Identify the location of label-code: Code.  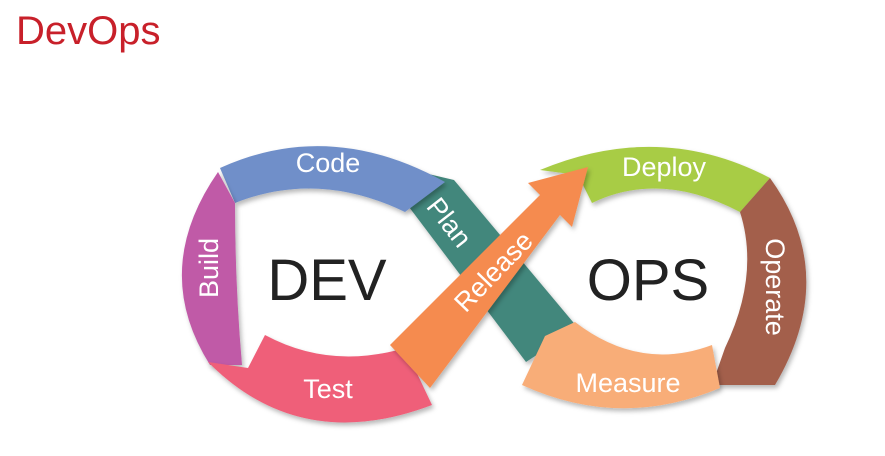
(328, 163).